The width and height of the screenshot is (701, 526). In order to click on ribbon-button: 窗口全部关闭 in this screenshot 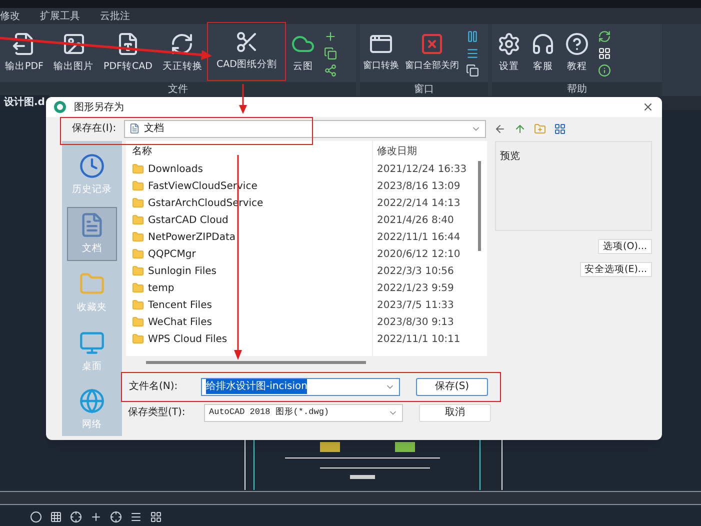, I will do `click(432, 53)`.